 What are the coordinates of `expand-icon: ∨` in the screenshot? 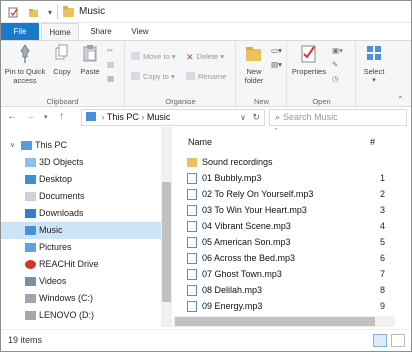 It's located at (12, 145).